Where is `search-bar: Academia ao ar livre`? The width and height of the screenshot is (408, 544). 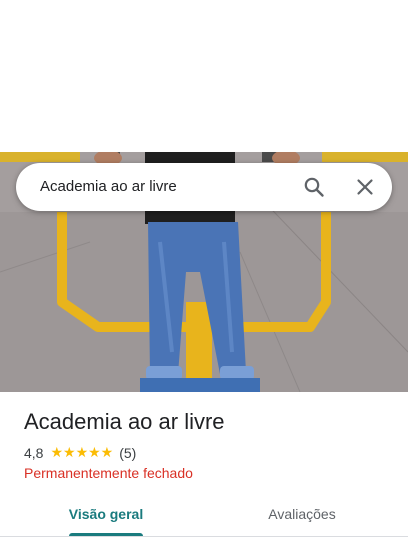
search-bar: Academia ao ar livre is located at coordinates (204, 187).